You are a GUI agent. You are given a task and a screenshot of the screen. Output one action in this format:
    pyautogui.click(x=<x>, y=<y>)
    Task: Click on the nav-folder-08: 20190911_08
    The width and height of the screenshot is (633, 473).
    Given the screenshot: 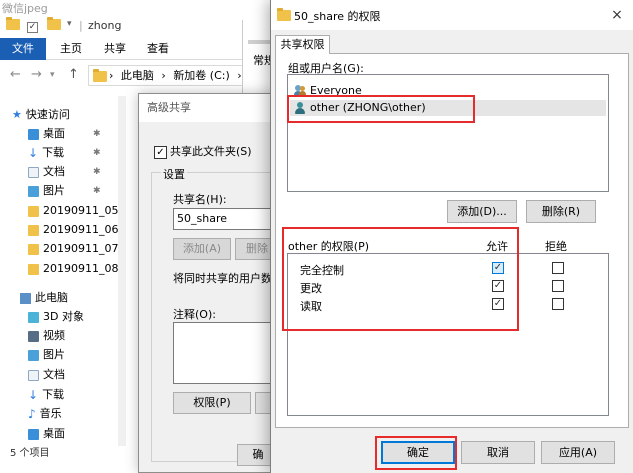 What is the action you would take?
    pyautogui.click(x=73, y=269)
    